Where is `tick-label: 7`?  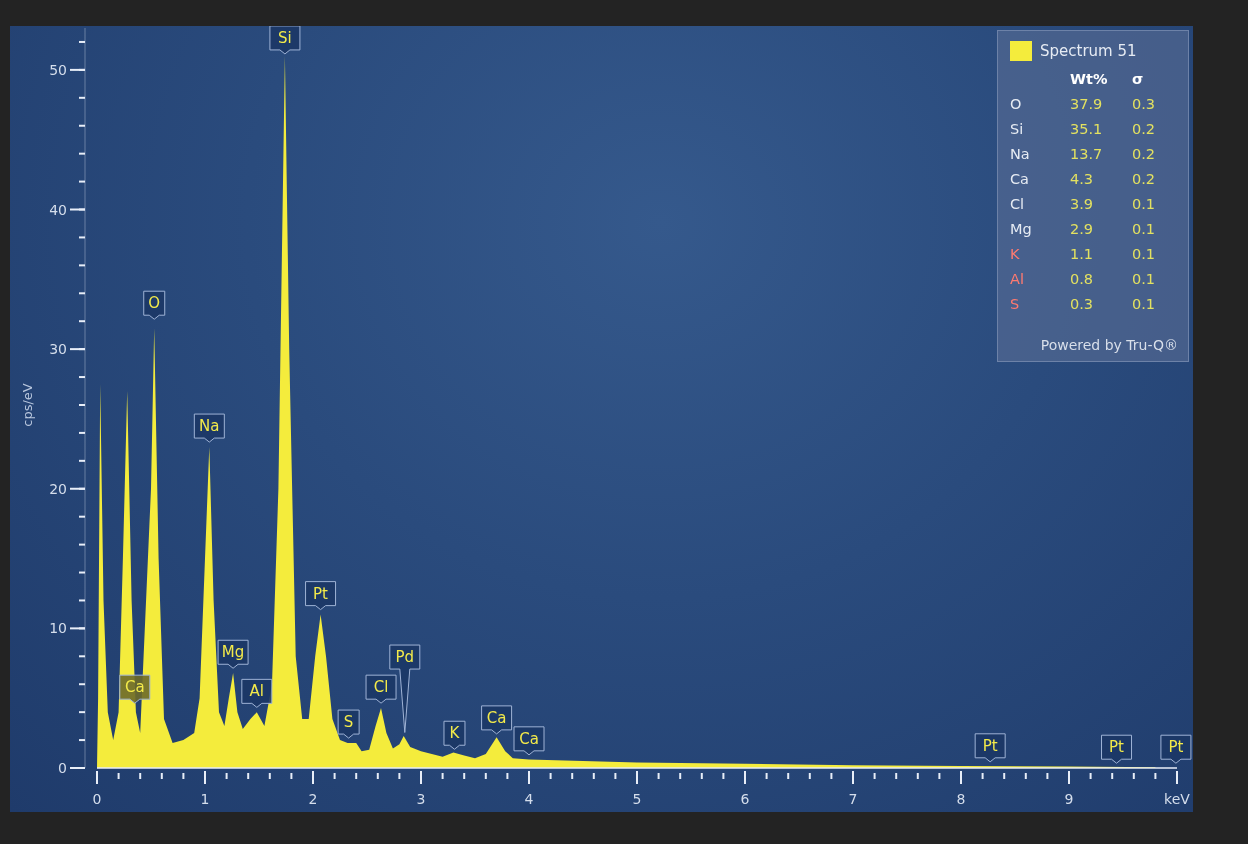
tick-label: 7 is located at coordinates (853, 799).